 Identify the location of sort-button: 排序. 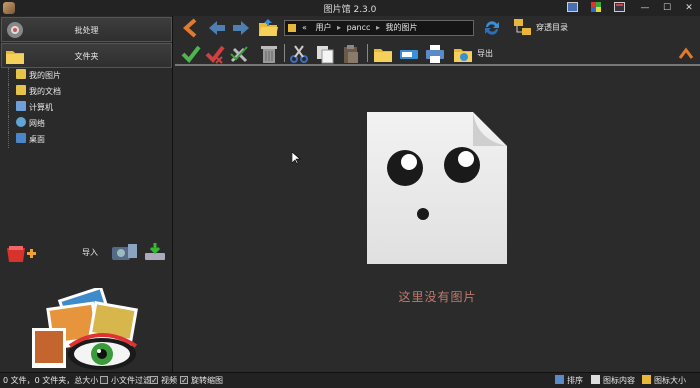
(569, 380).